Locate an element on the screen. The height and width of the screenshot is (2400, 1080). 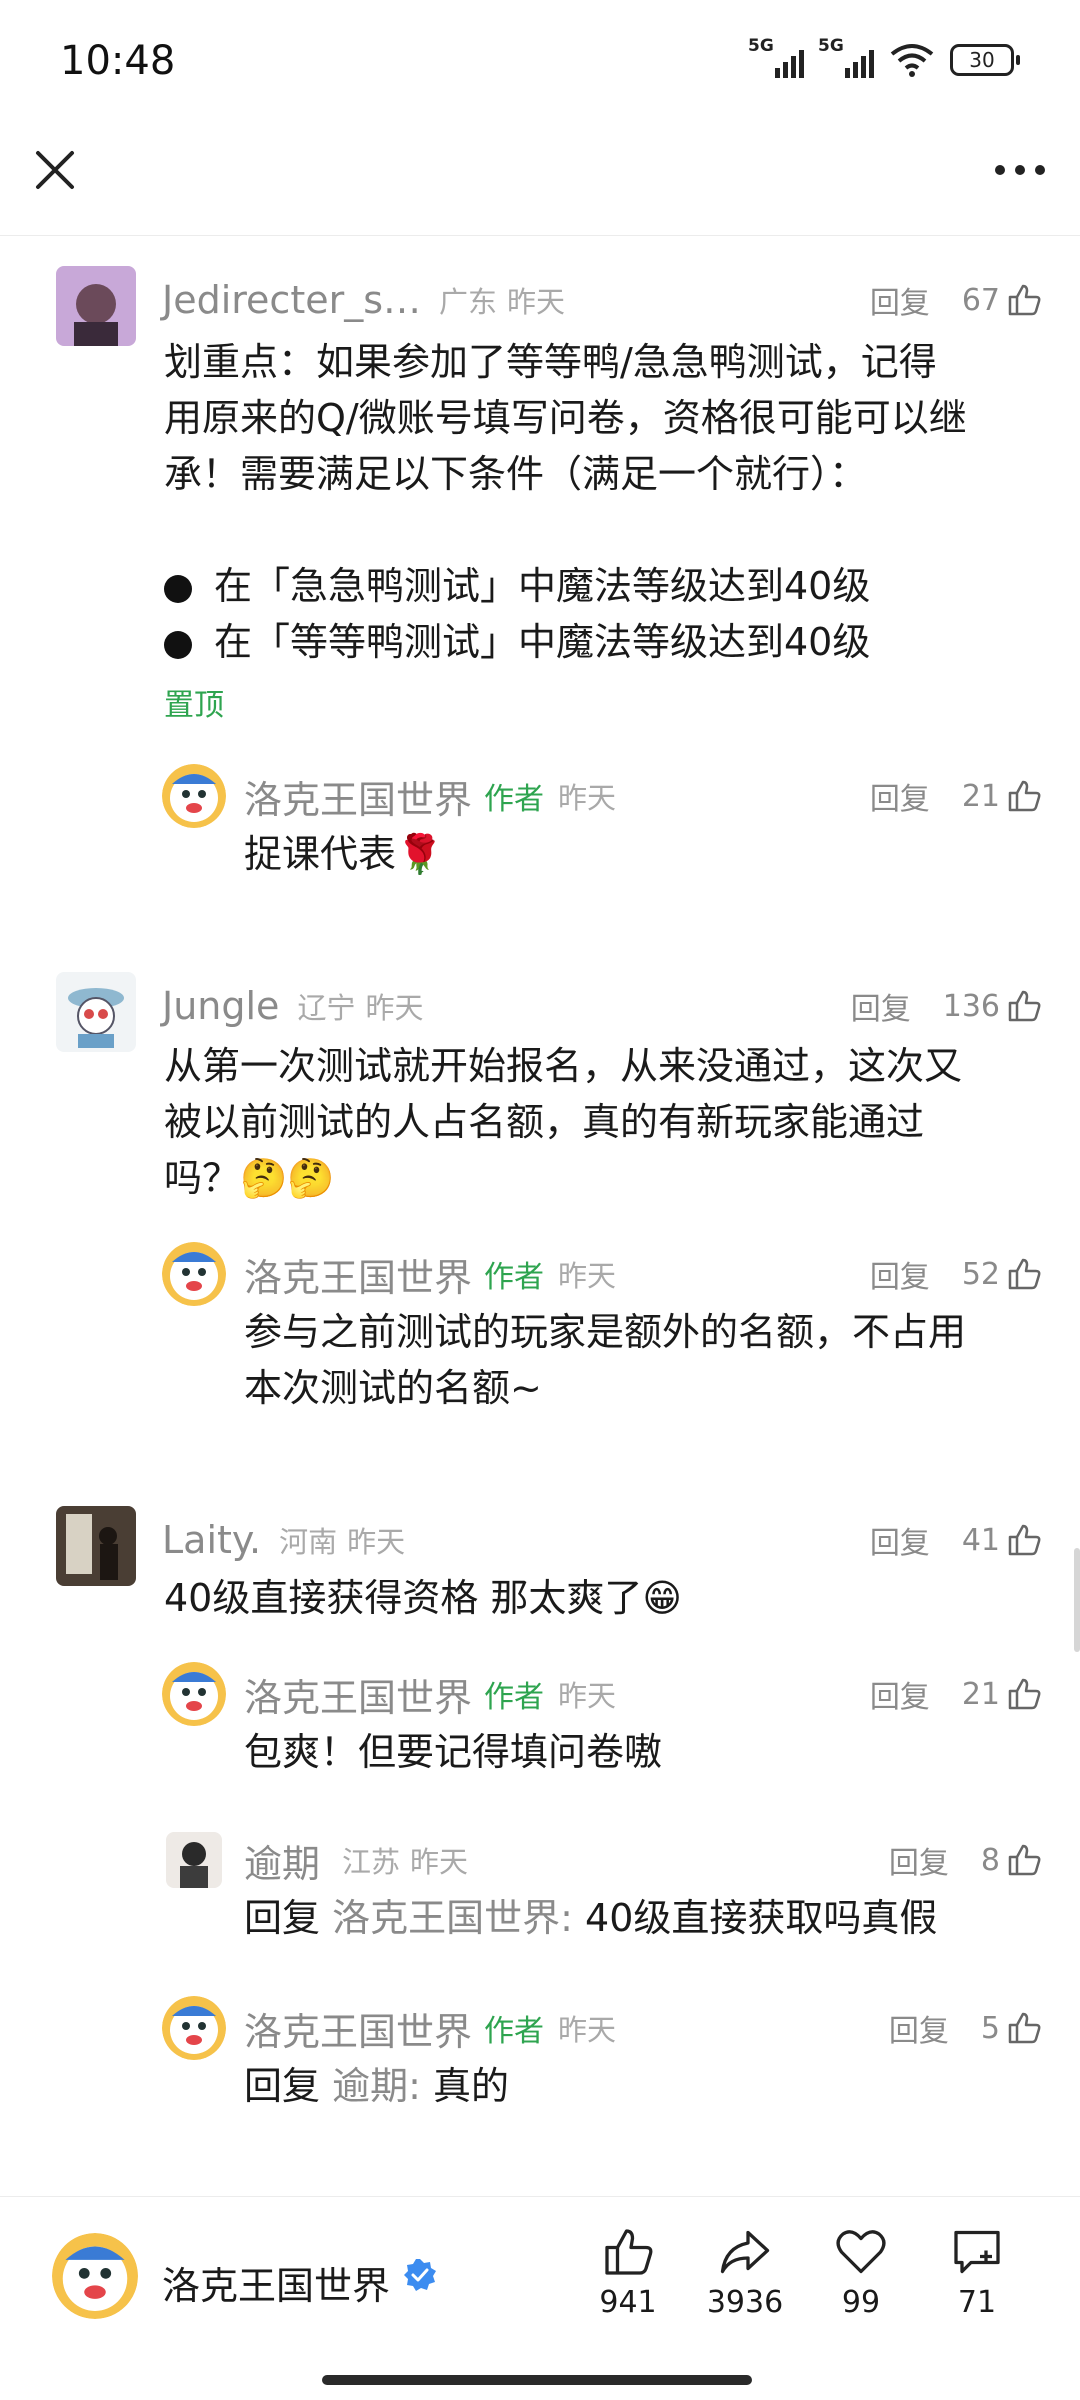
reply-text: 包爽！但要记得填问卷嗷 is located at coordinates (453, 1752).